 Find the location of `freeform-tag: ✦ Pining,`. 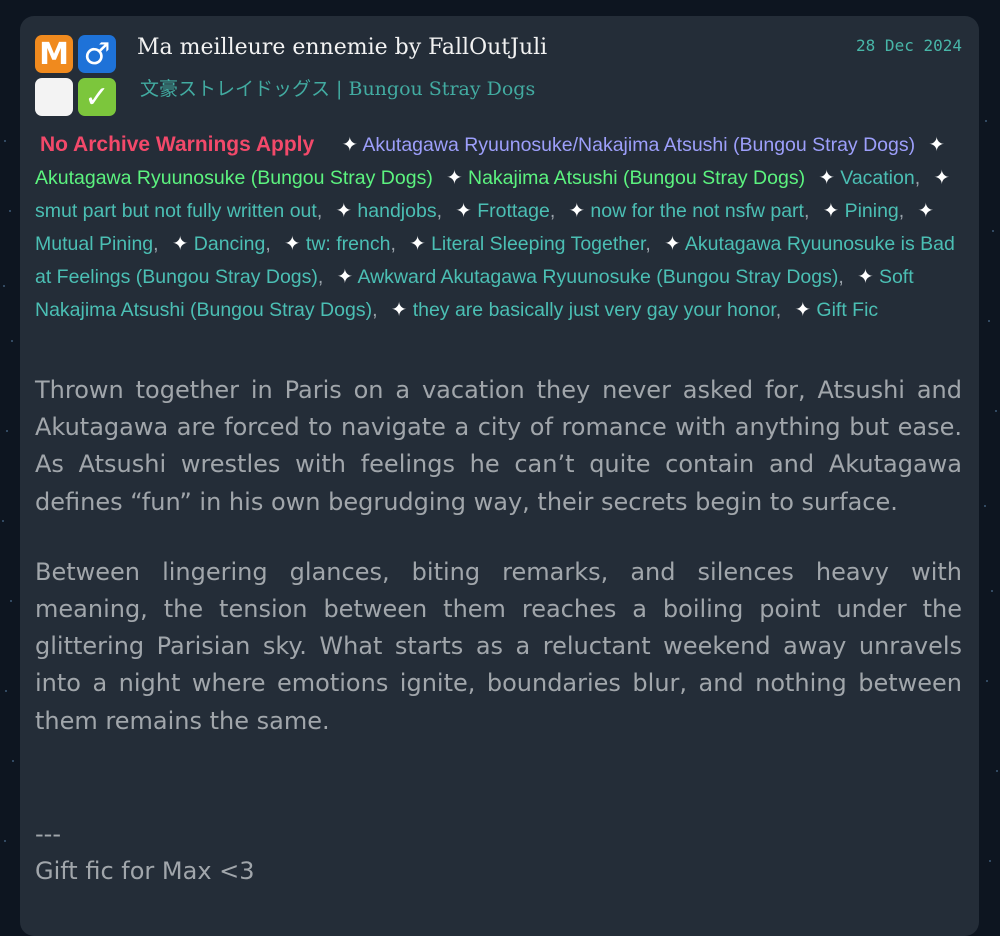

freeform-tag: ✦ Pining, is located at coordinates (863, 211).